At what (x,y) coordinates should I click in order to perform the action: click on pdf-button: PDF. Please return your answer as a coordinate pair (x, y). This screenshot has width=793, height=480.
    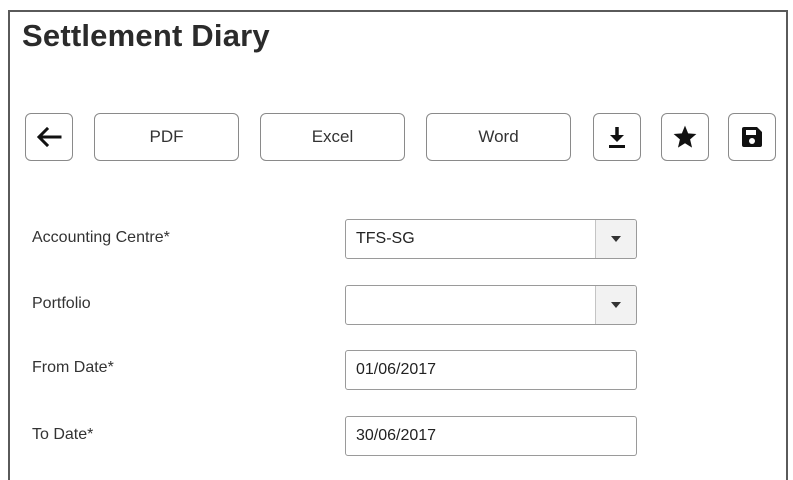
    Looking at the image, I should click on (166, 137).